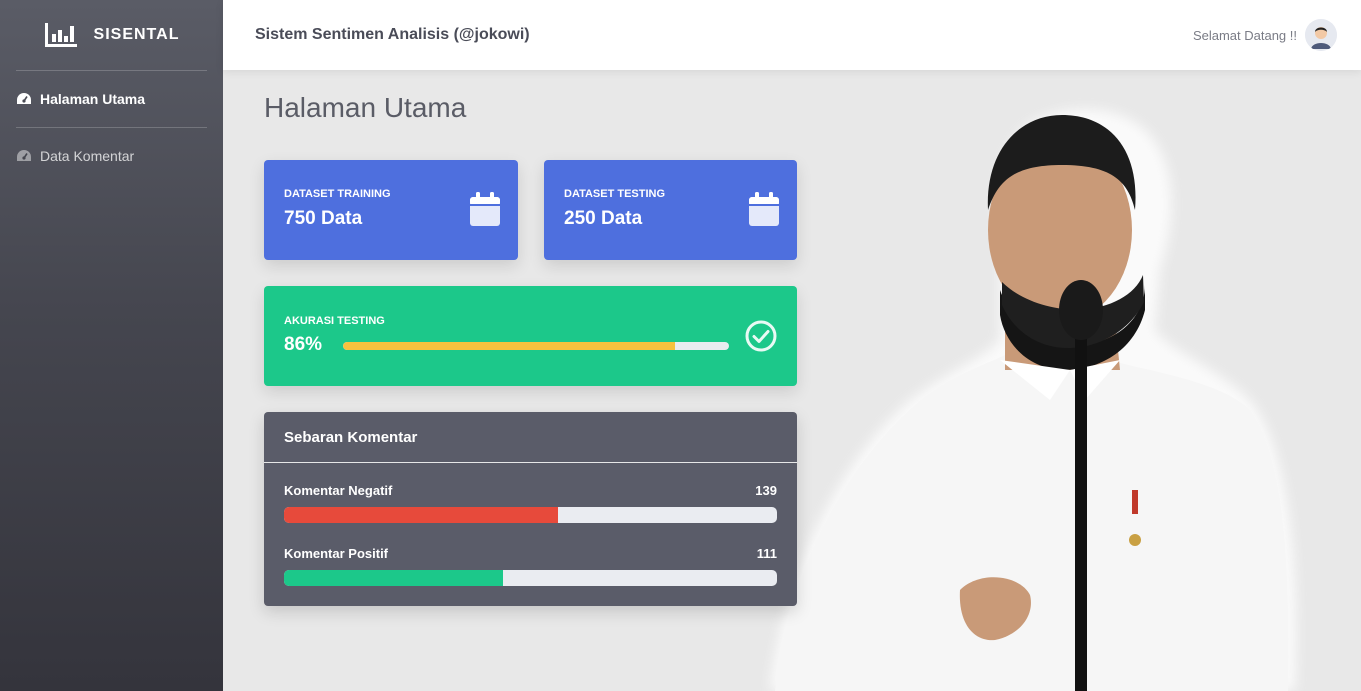 This screenshot has height=691, width=1361. What do you see at coordinates (509, 346) in the screenshot?
I see `accuracy-progress-fill` at bounding box center [509, 346].